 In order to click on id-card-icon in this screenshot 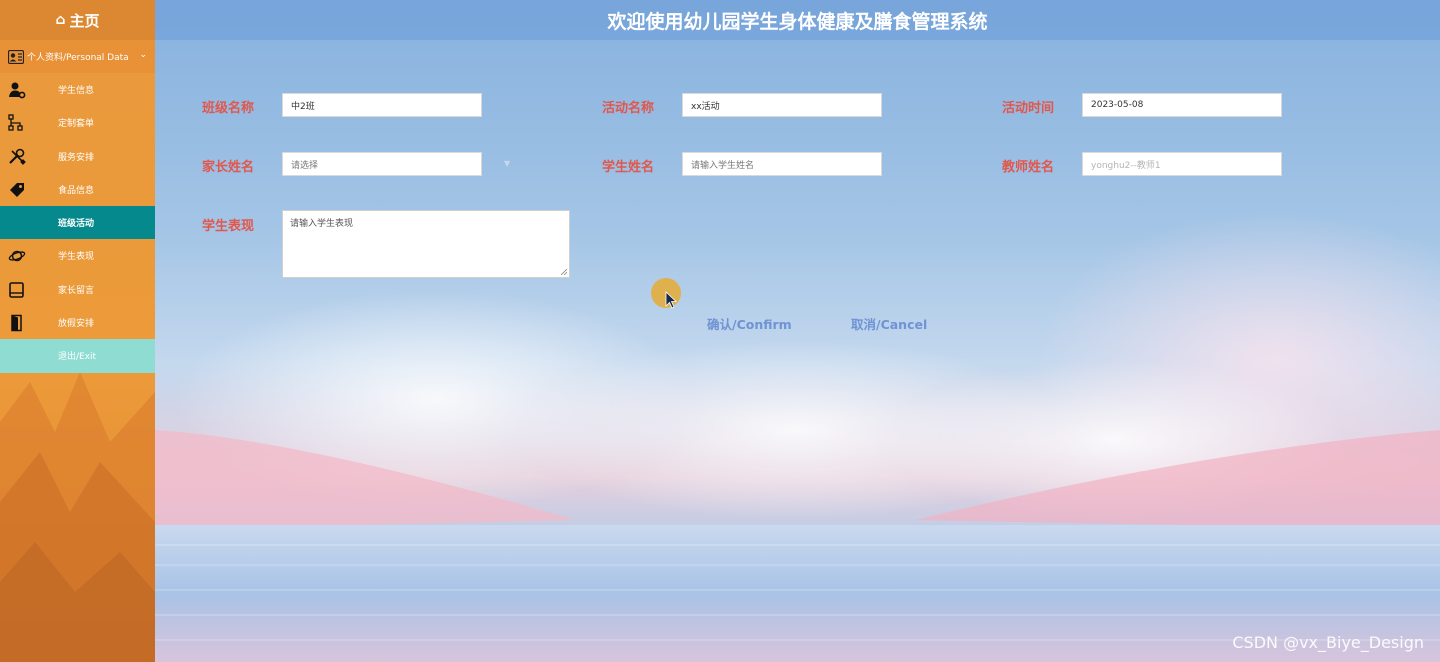, I will do `click(16, 56)`.